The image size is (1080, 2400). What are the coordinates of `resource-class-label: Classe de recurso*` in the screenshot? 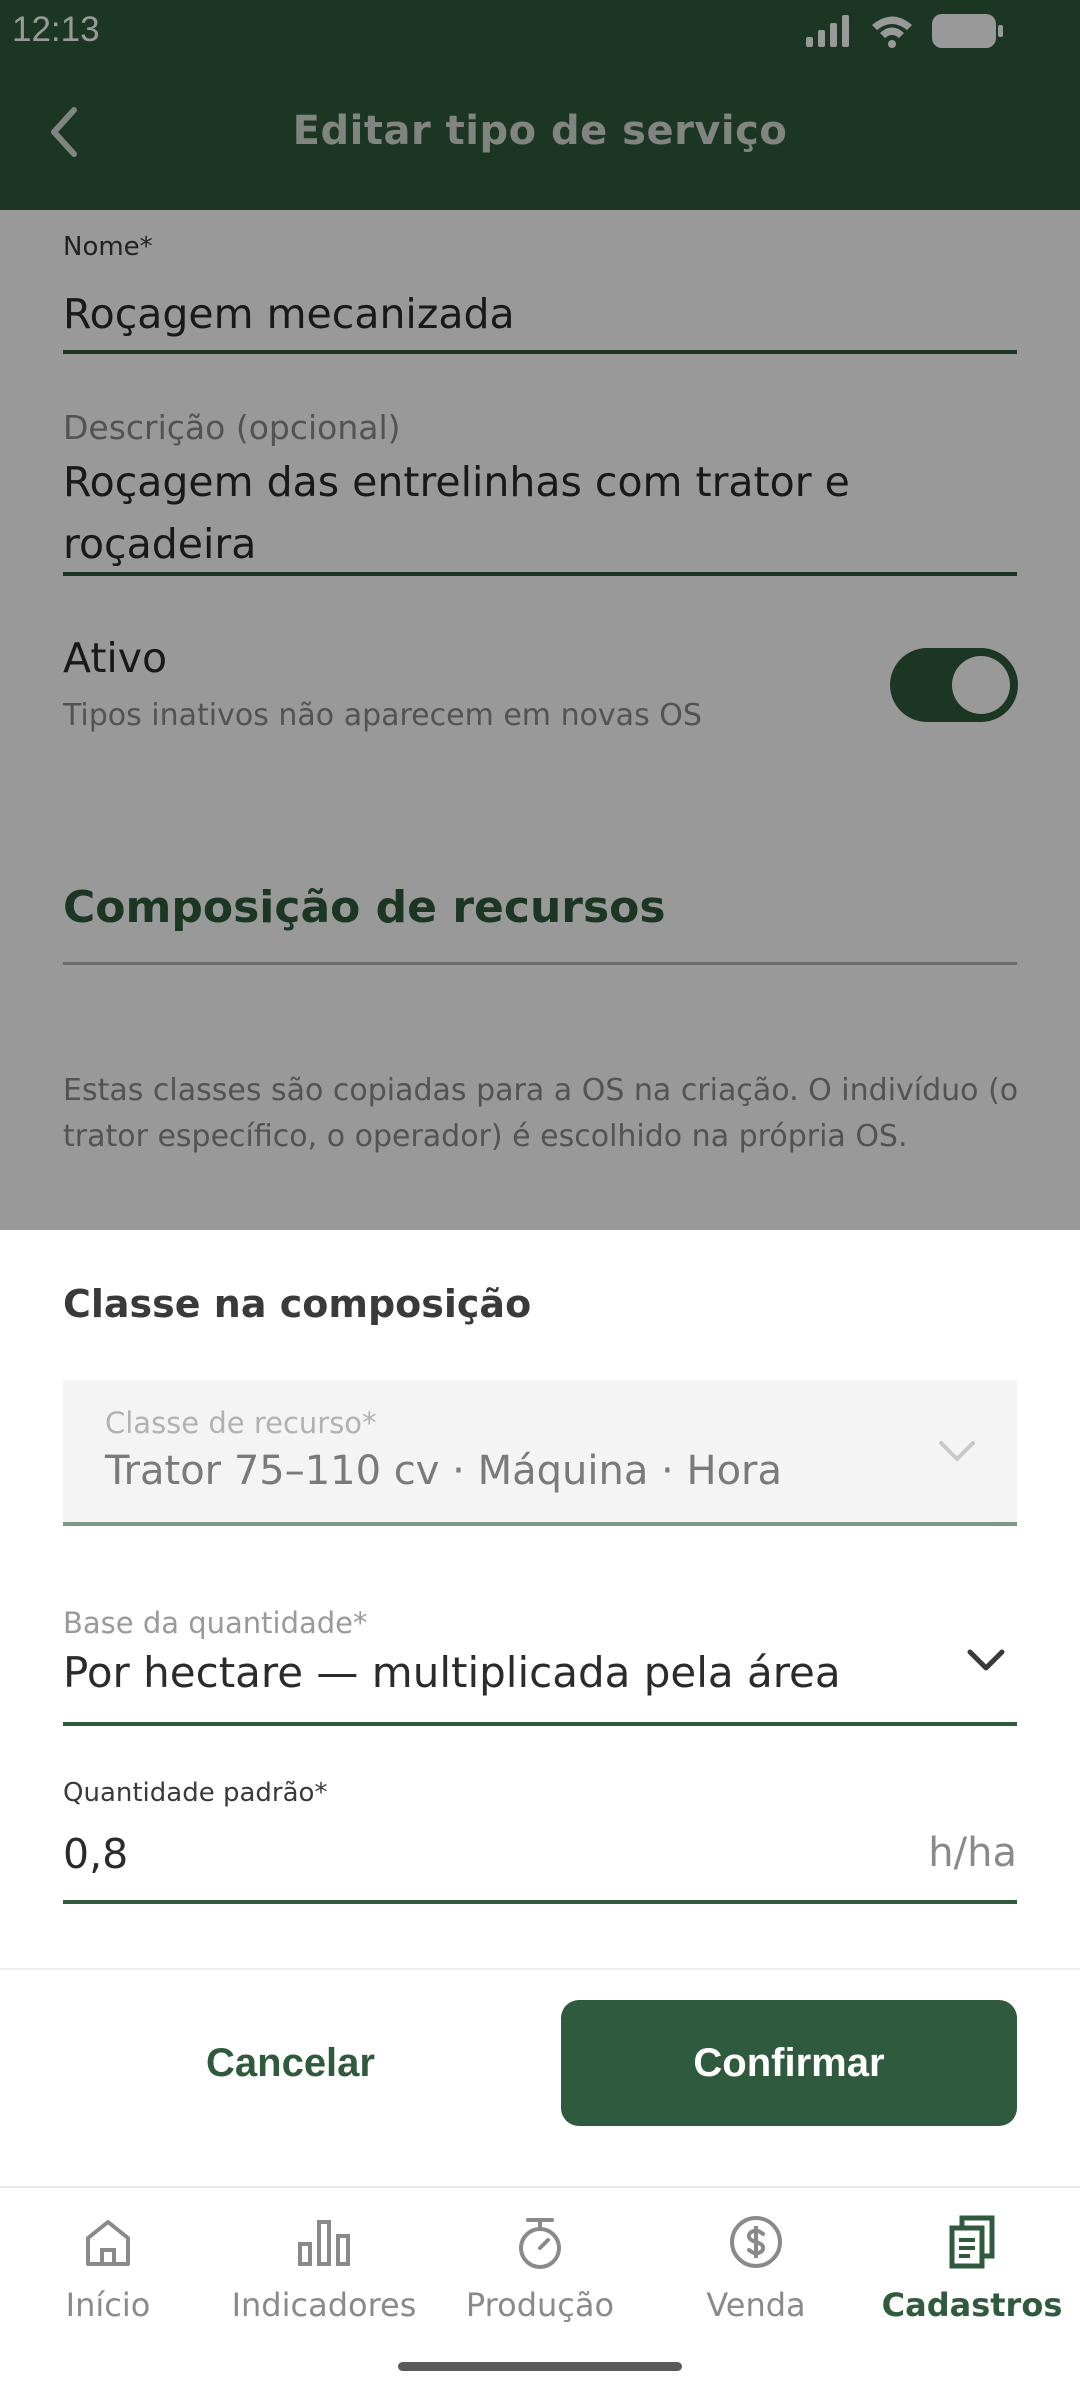 It's located at (241, 1423).